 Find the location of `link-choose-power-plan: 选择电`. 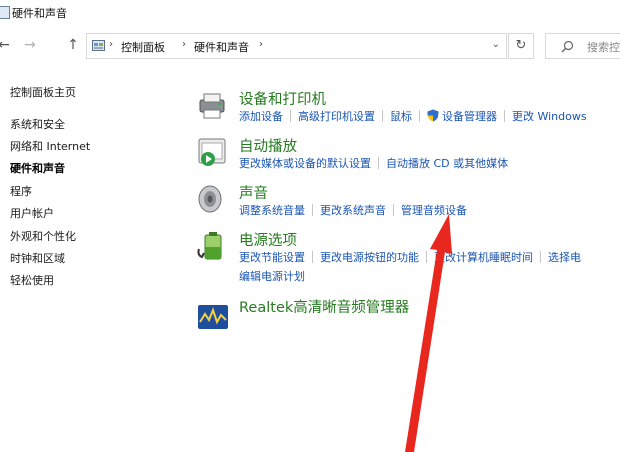

link-choose-power-plan: 选择电 is located at coordinates (564, 257).